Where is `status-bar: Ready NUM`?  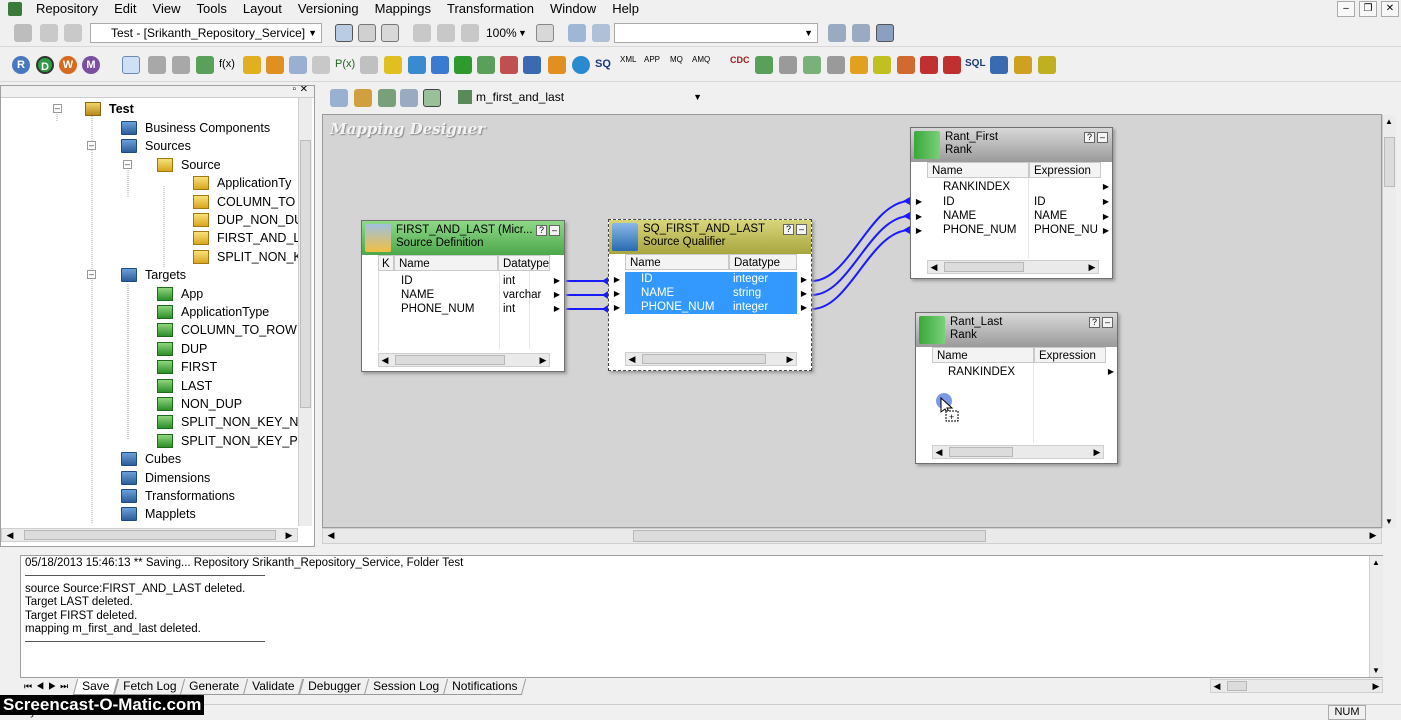 status-bar: Ready NUM is located at coordinates (700, 712).